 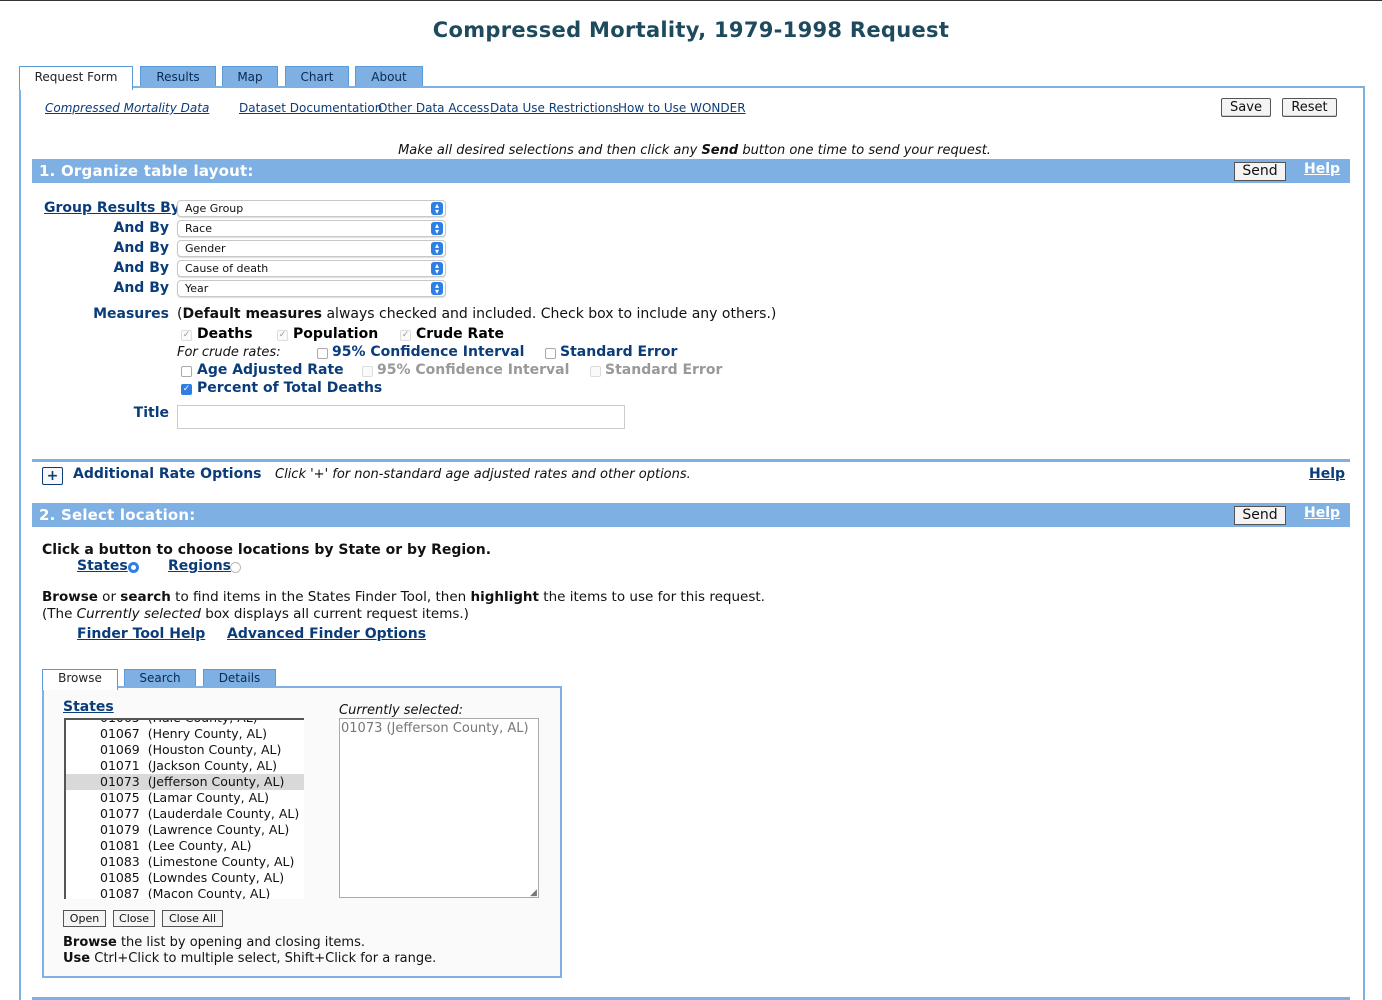 What do you see at coordinates (311, 208) in the screenshot?
I see `group-by-select-1: Age Group ▴ ▾` at bounding box center [311, 208].